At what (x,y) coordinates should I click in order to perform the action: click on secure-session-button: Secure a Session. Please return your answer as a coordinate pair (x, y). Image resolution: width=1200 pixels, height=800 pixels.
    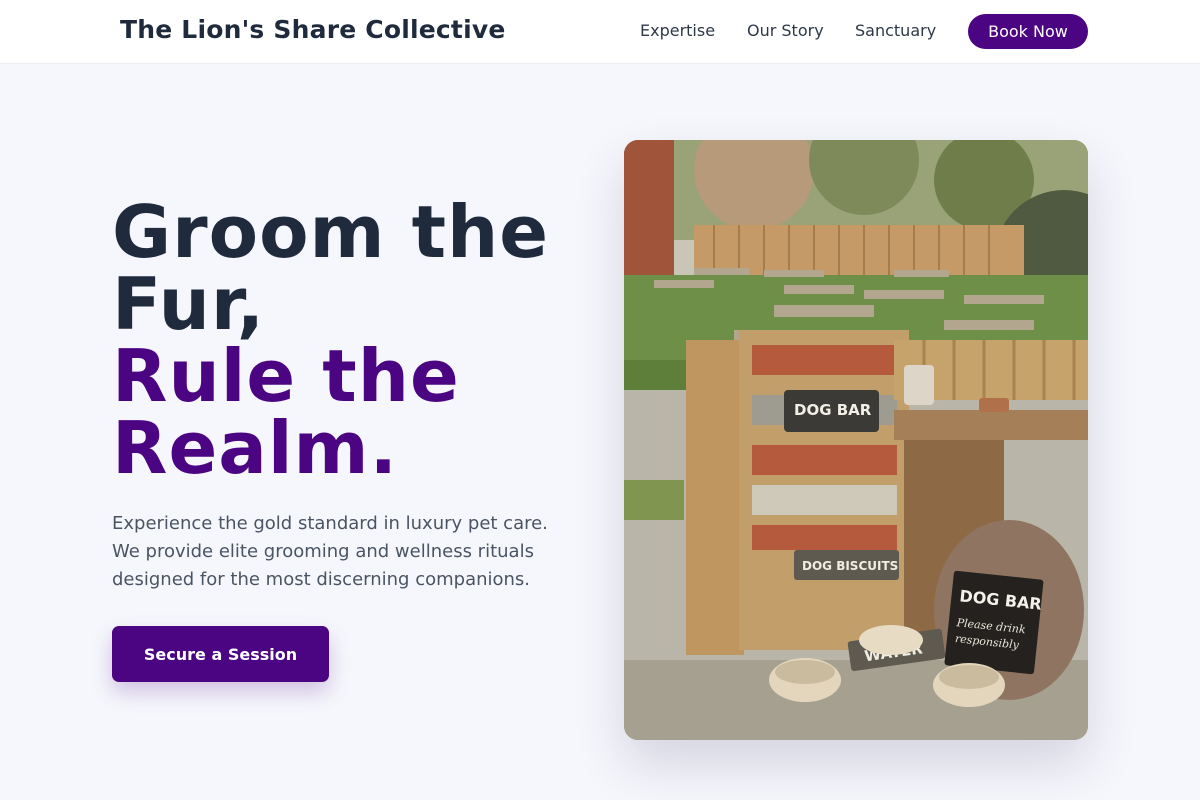
    Looking at the image, I should click on (220, 654).